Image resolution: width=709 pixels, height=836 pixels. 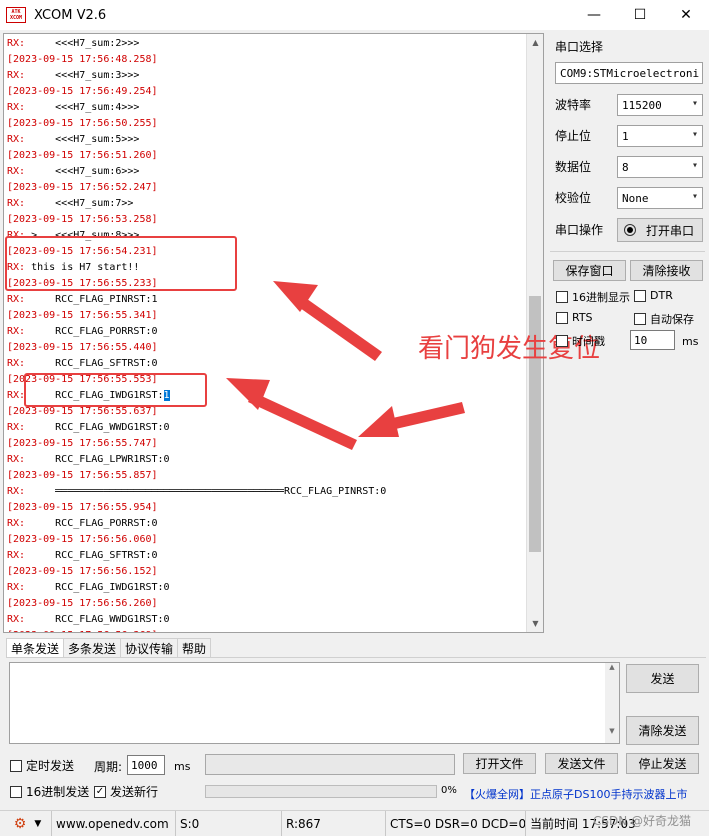 I want to click on maximize-button: ☐, so click(x=640, y=15).